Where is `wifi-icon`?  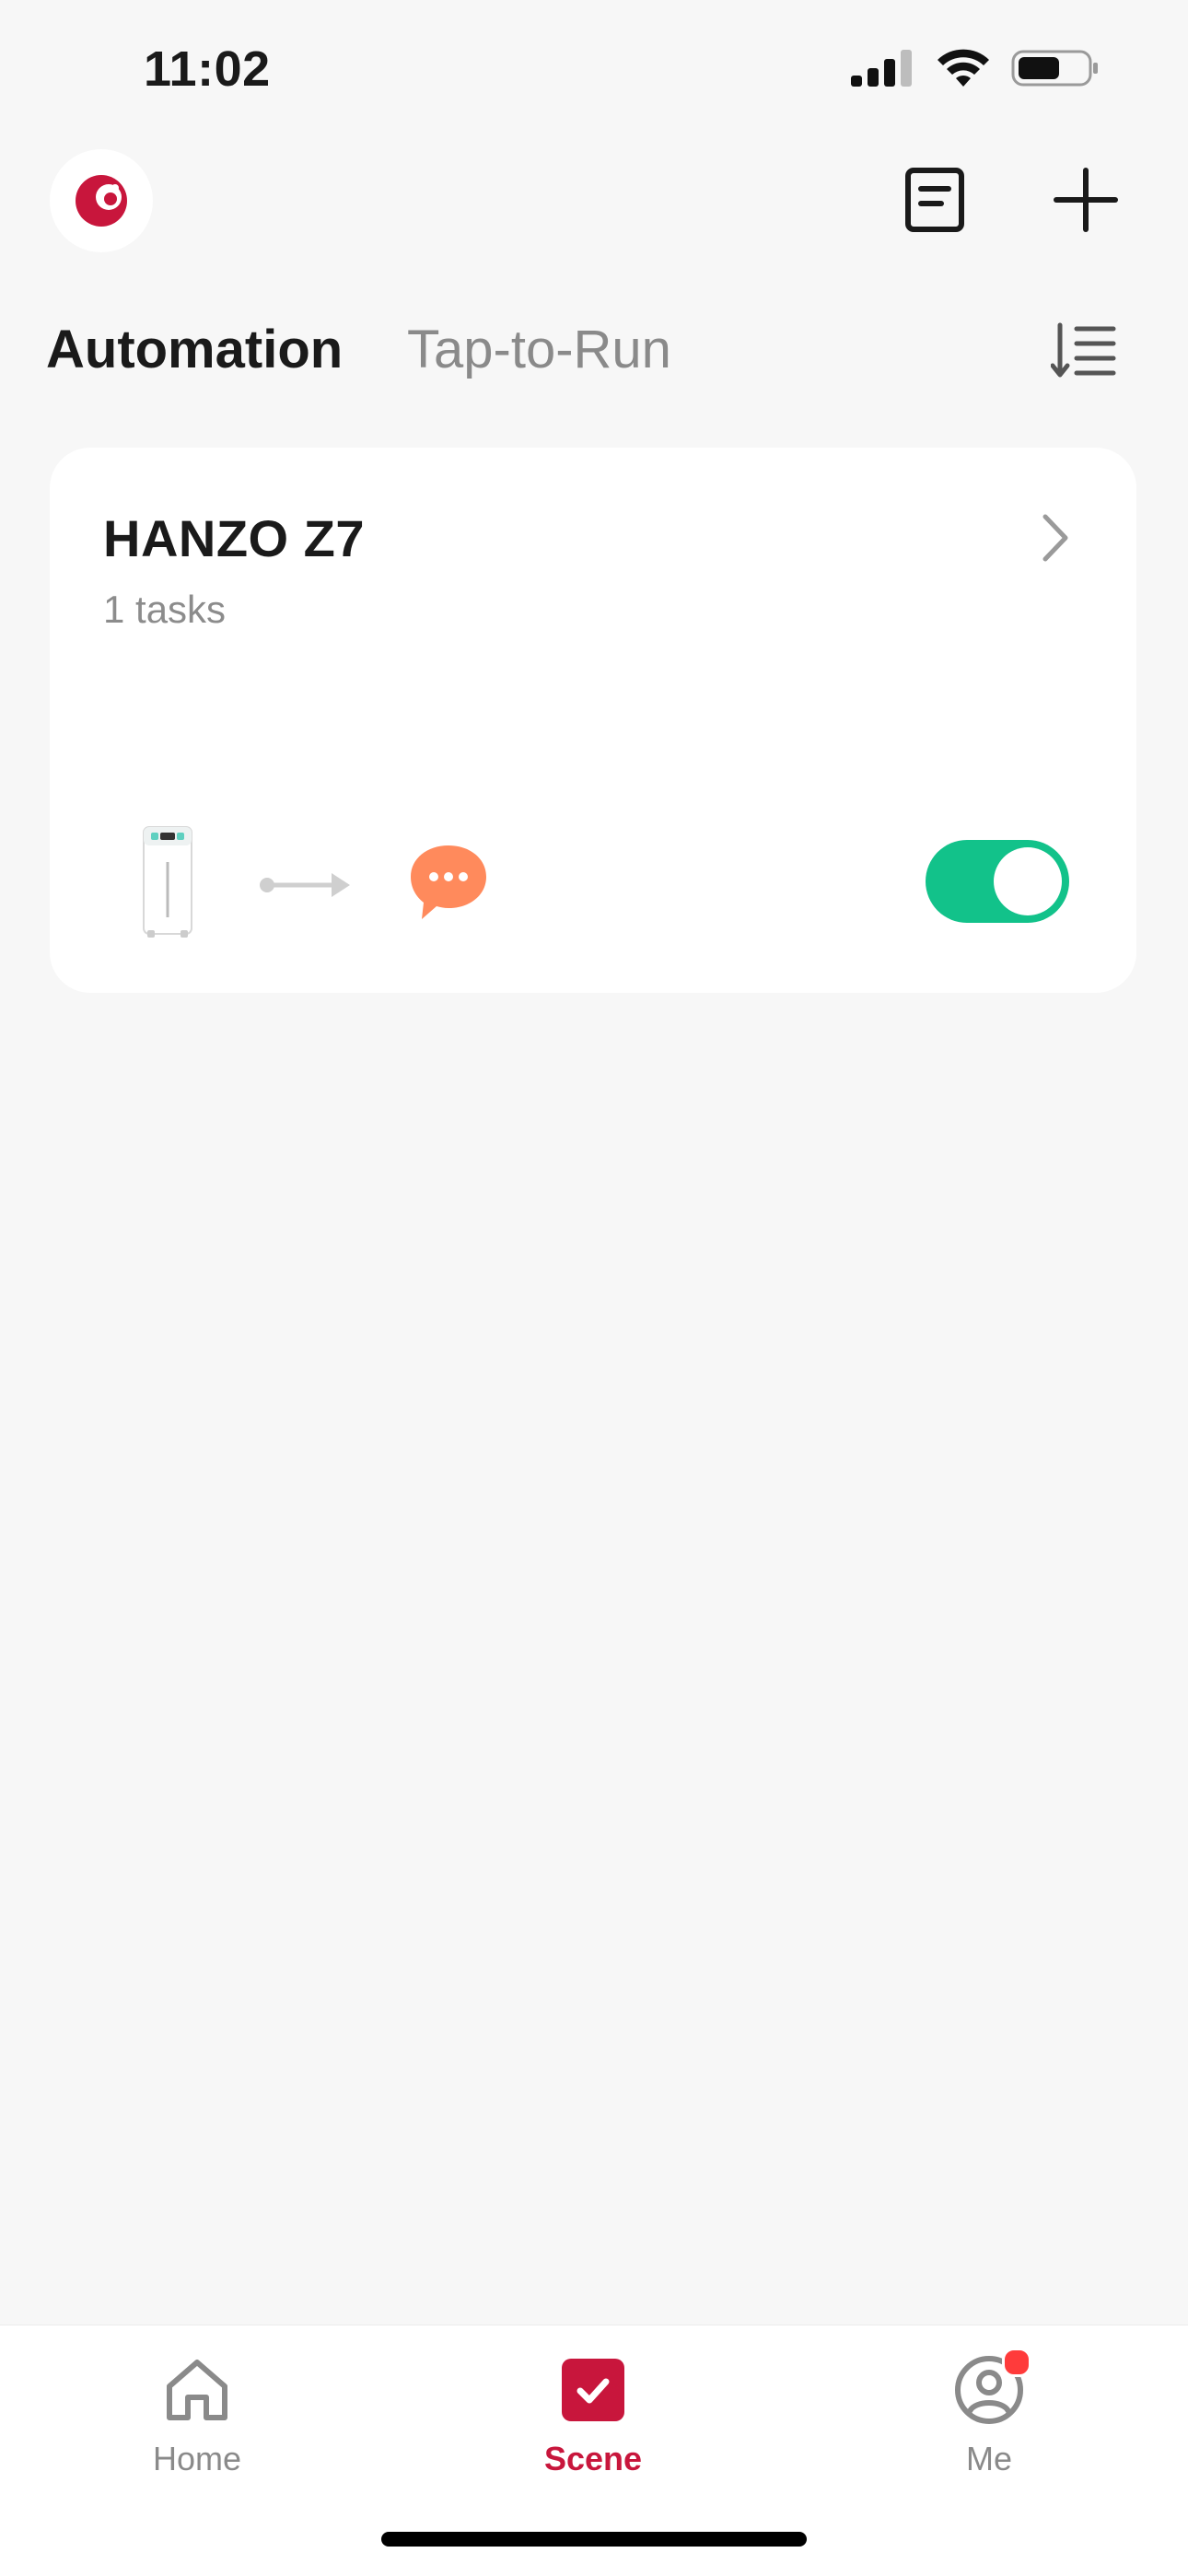
wifi-icon is located at coordinates (964, 70).